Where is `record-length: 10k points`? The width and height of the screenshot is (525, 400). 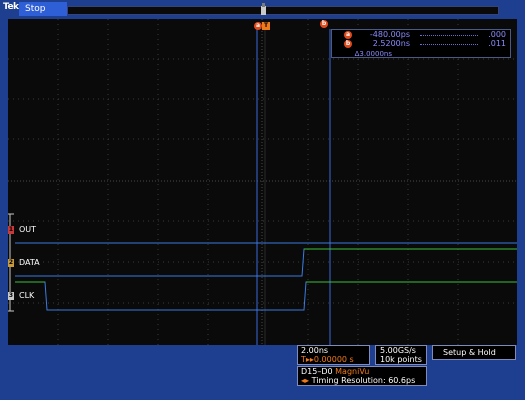 record-length: 10k points is located at coordinates (401, 359).